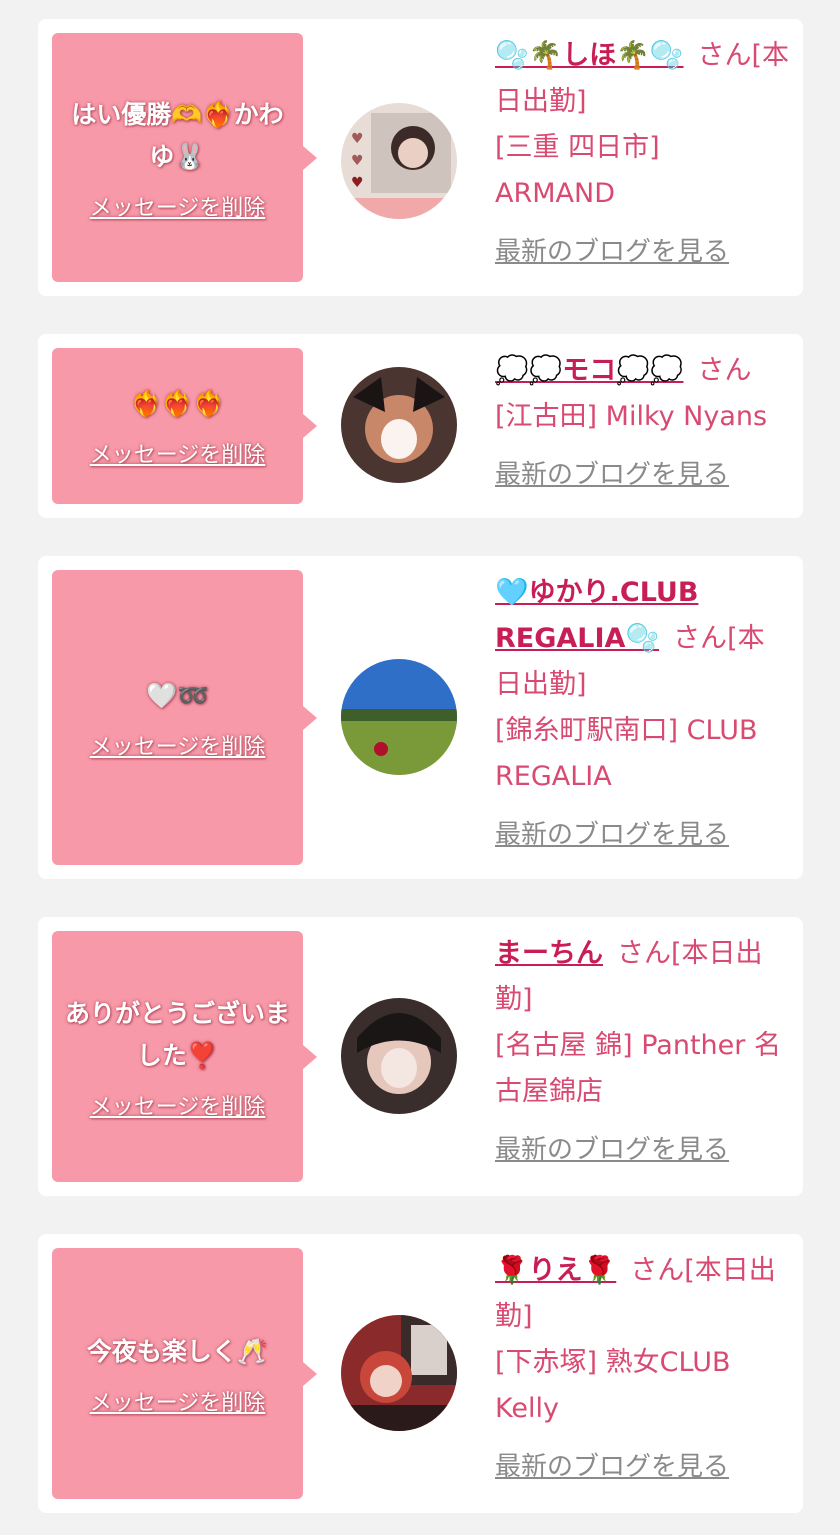 The width and height of the screenshot is (840, 1535). I want to click on message-bubble: ありがとうございました❣️ メッセージを削除, so click(184, 1056).